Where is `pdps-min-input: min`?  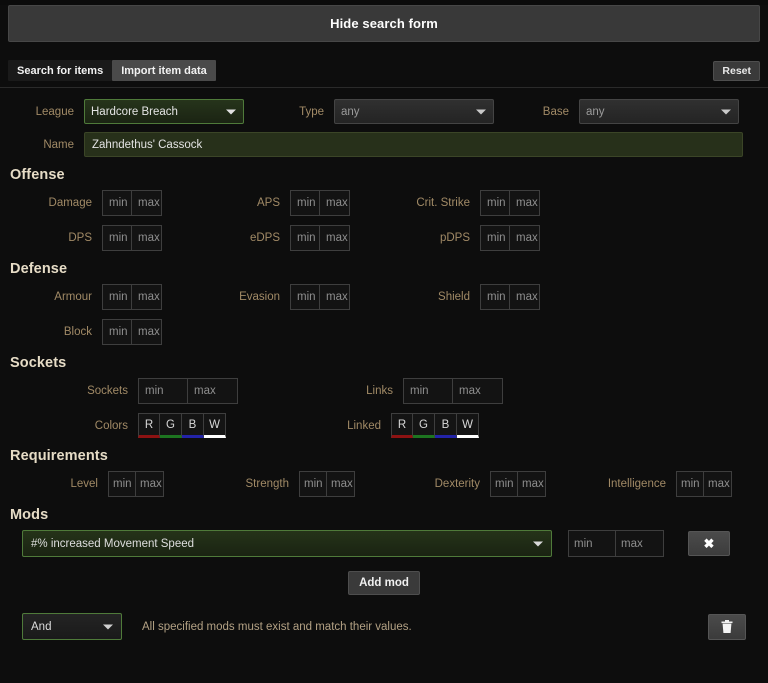 pdps-min-input: min is located at coordinates (495, 238).